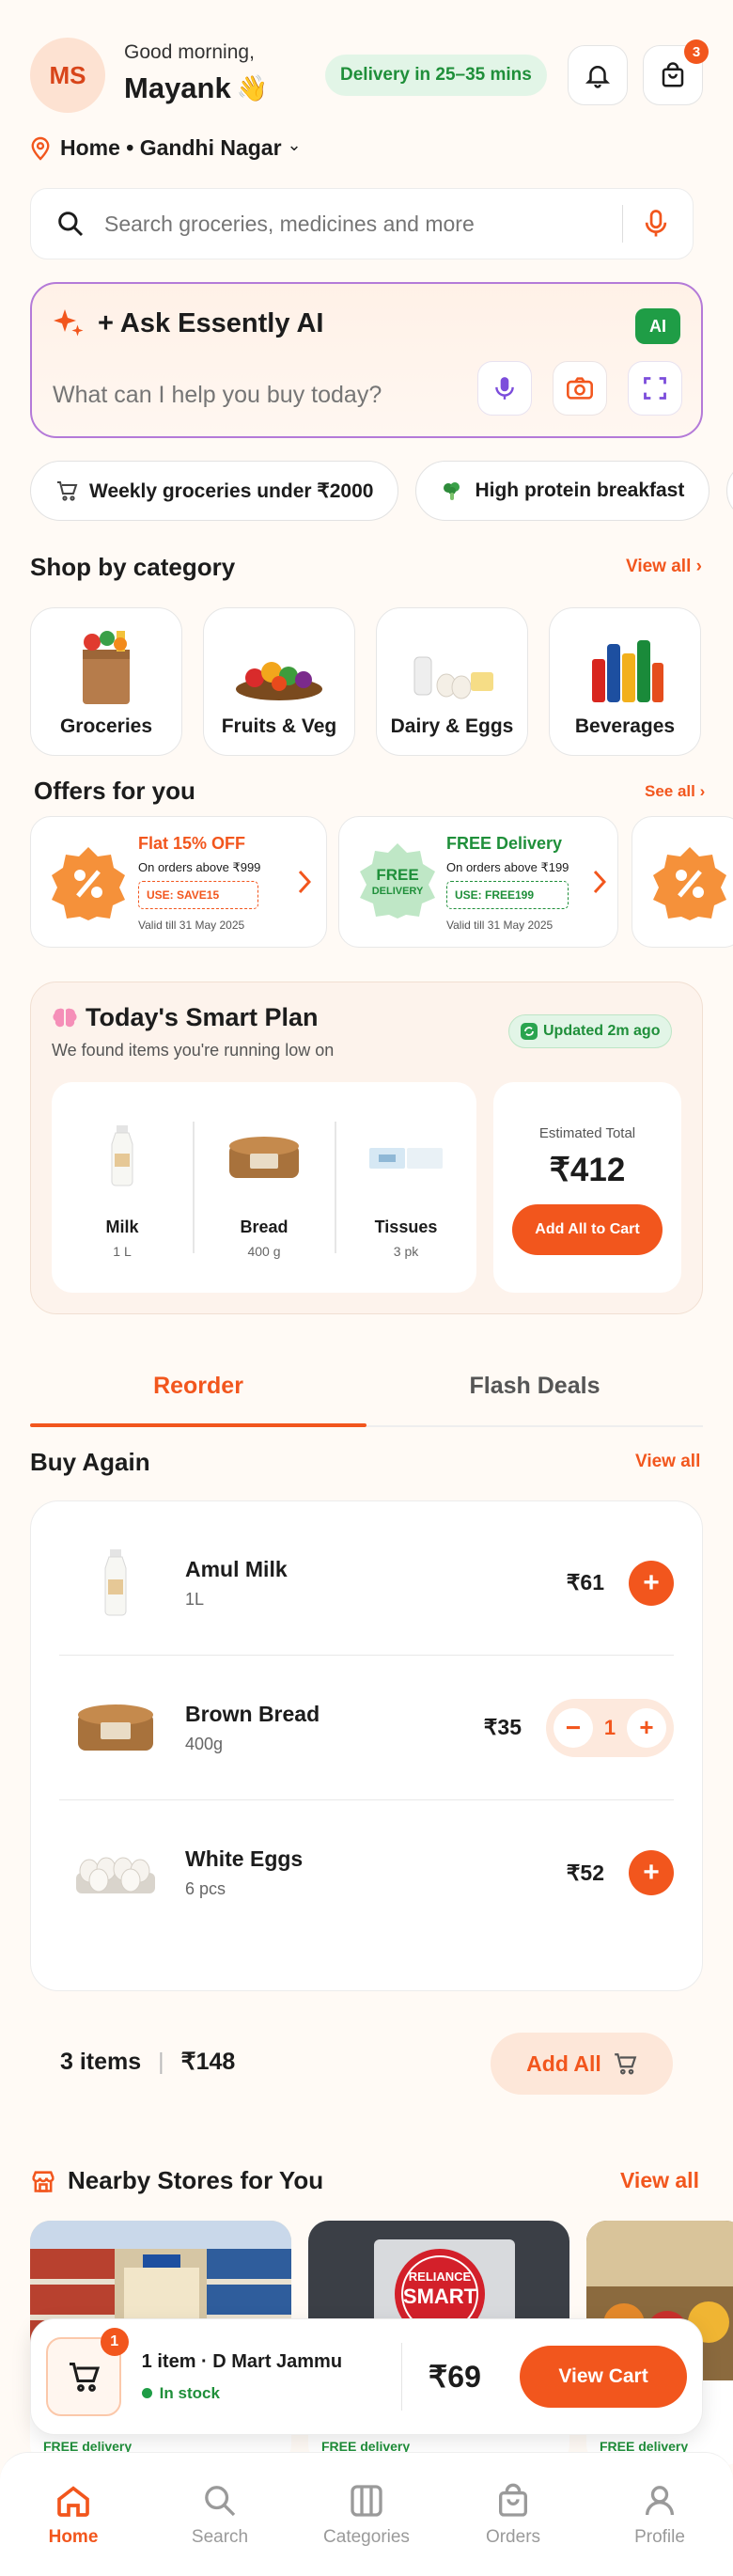  What do you see at coordinates (513, 2515) in the screenshot?
I see `nav-orders: Orders` at bounding box center [513, 2515].